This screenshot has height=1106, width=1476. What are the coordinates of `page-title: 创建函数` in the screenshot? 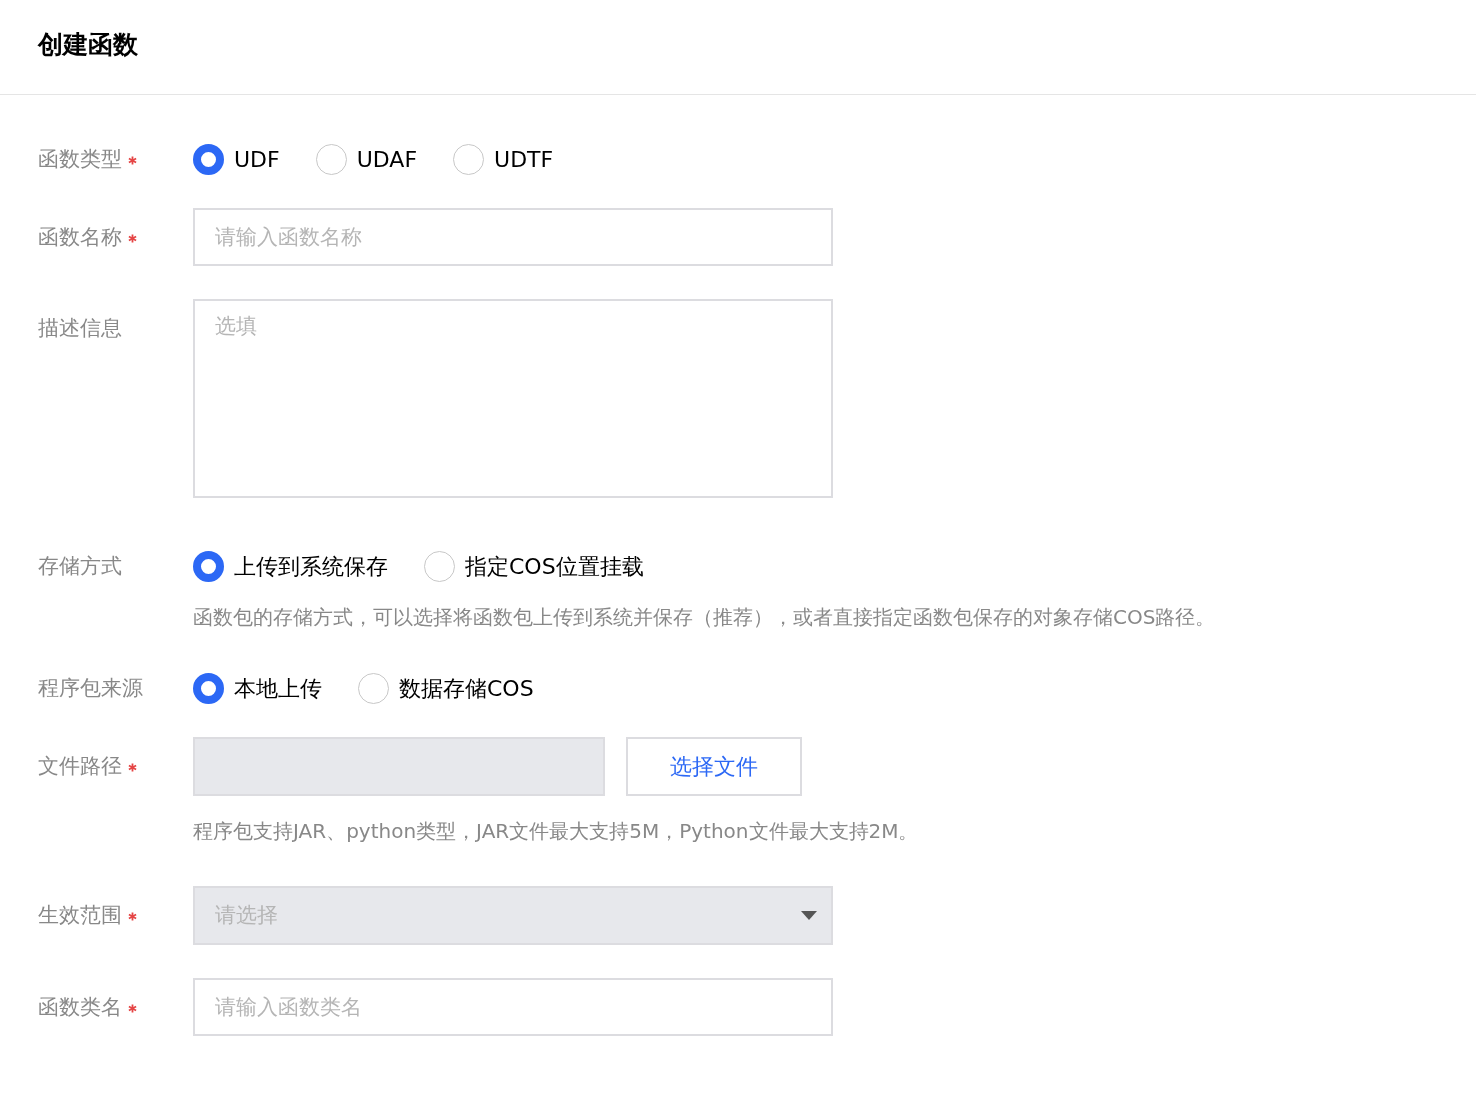 It's located at (88, 45).